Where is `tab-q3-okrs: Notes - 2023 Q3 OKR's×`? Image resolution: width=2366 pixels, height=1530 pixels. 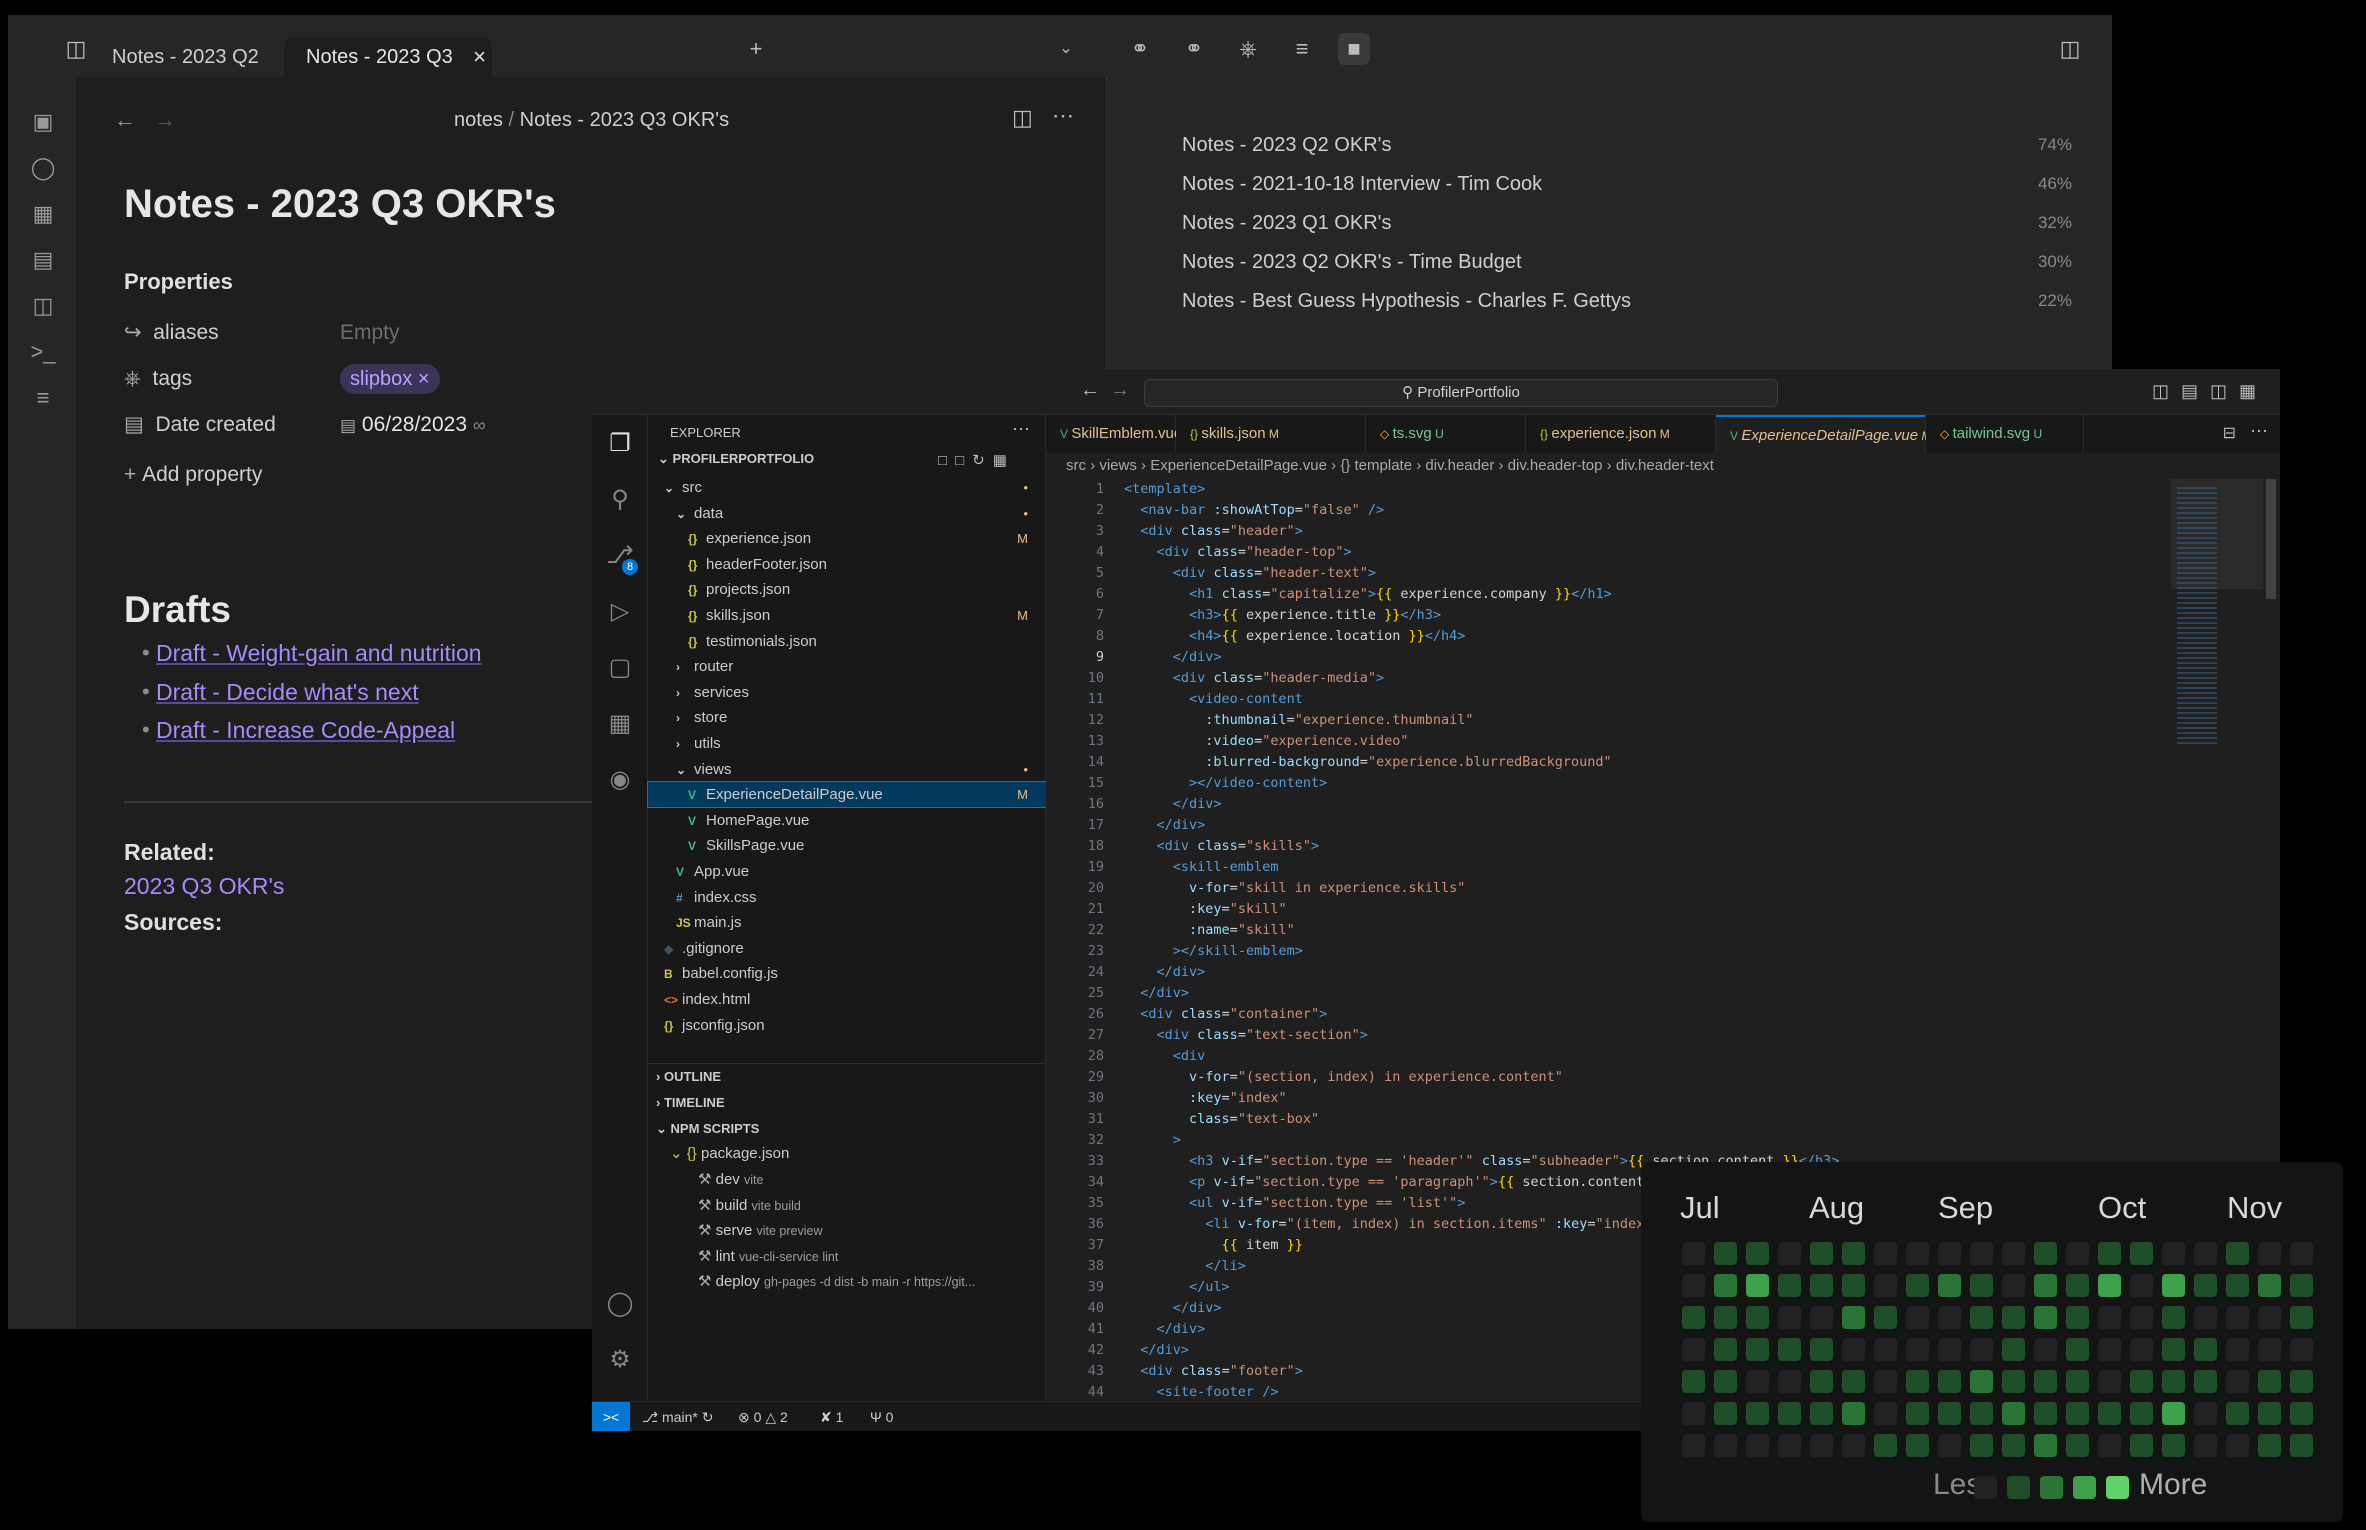
tab-q3-okrs: Notes - 2023 Q3 OKR's× is located at coordinates (388, 72).